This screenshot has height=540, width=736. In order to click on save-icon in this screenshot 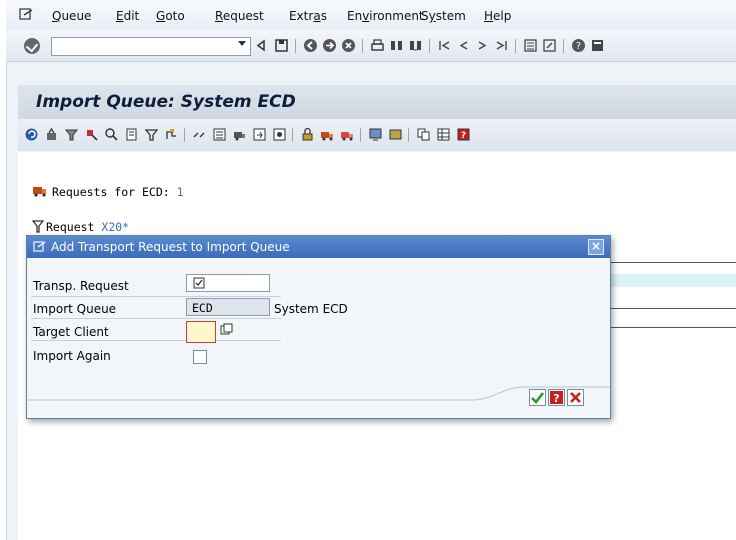, I will do `click(281, 45)`.